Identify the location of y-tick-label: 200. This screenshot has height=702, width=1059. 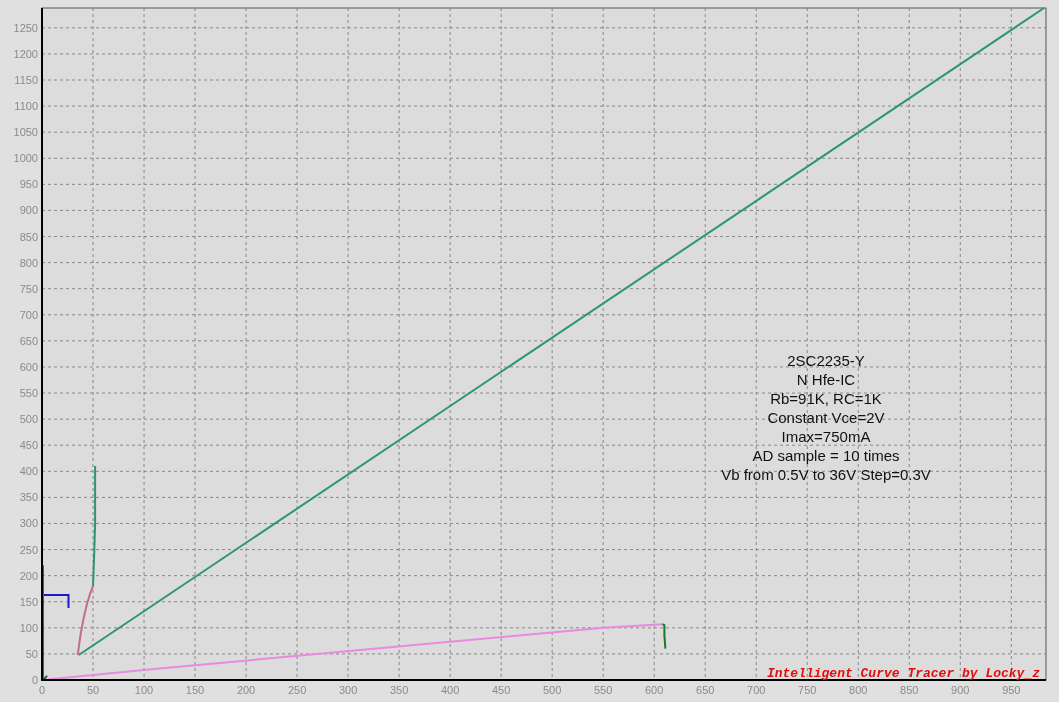
(28, 575).